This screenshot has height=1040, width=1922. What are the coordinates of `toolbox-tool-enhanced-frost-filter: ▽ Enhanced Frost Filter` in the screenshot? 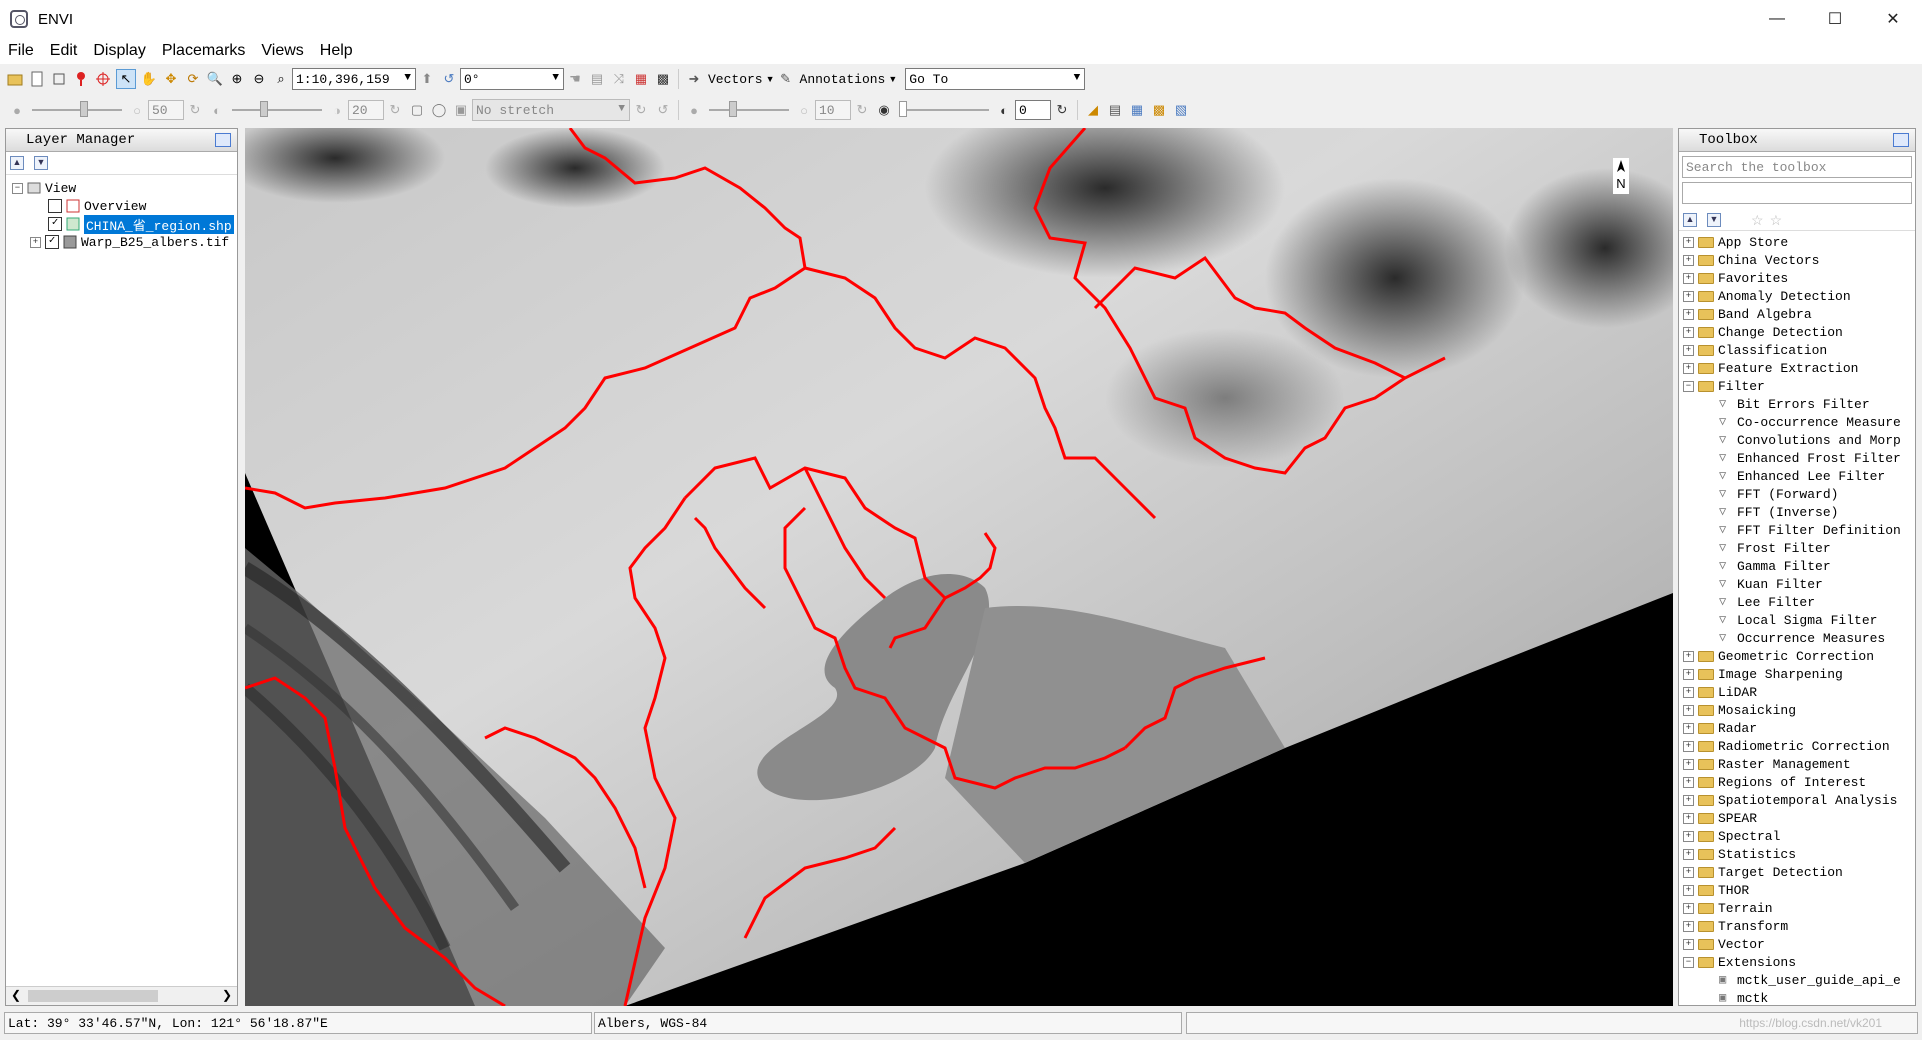 It's located at (1810, 458).